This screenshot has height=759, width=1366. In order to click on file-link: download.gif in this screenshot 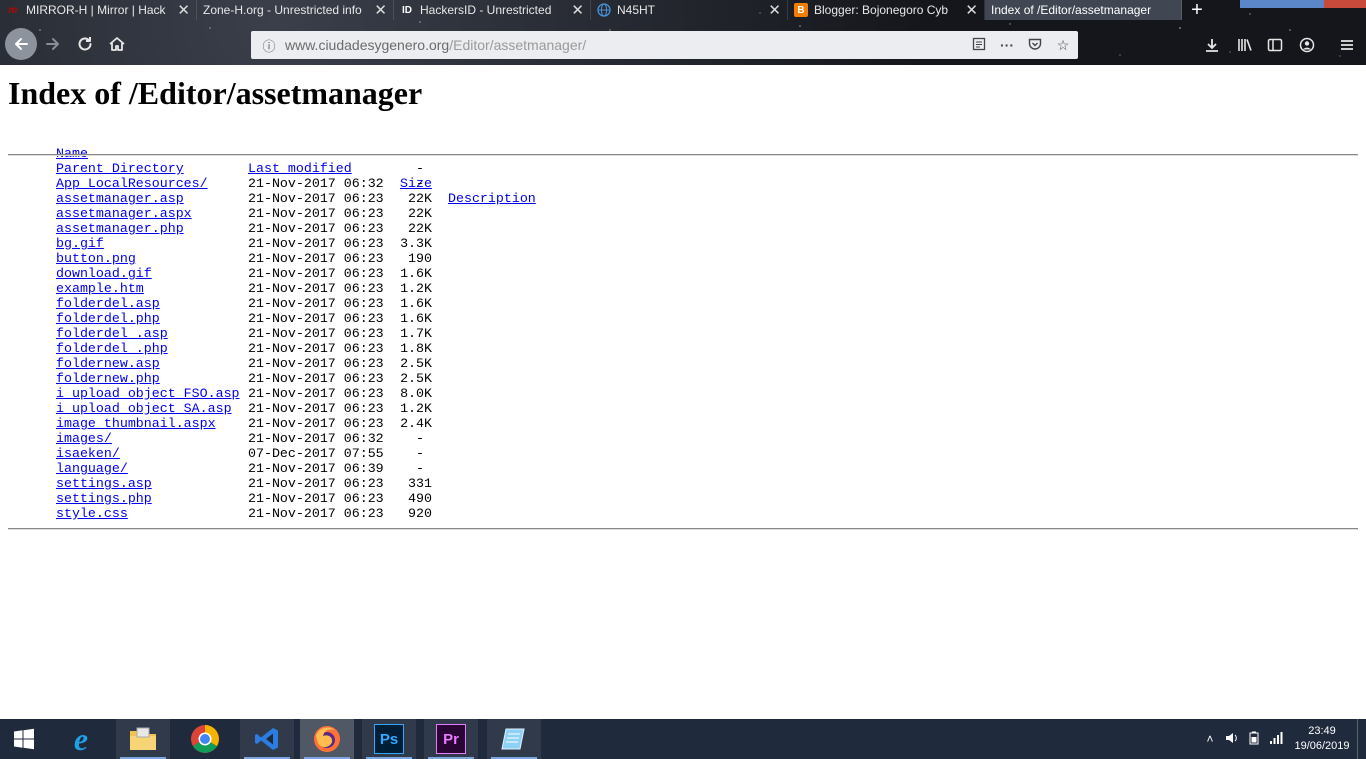, I will do `click(104, 273)`.